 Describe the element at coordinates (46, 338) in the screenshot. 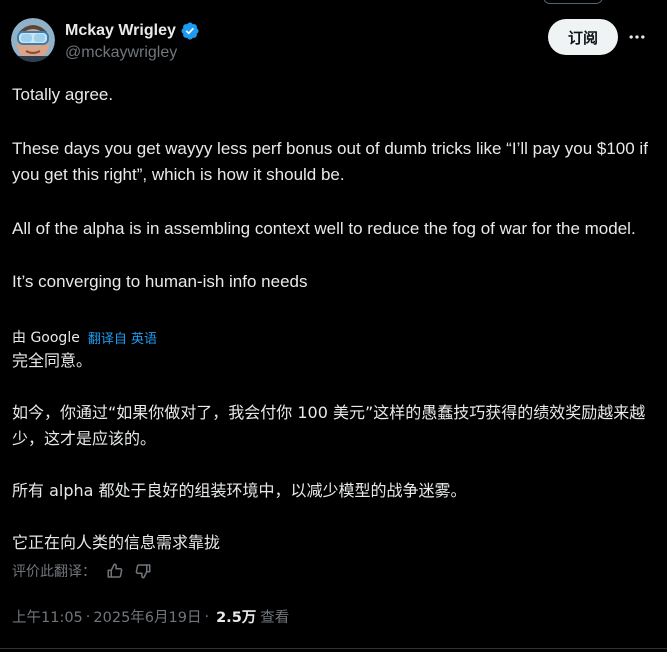

I see `translated-by-label: 由 Google` at that location.